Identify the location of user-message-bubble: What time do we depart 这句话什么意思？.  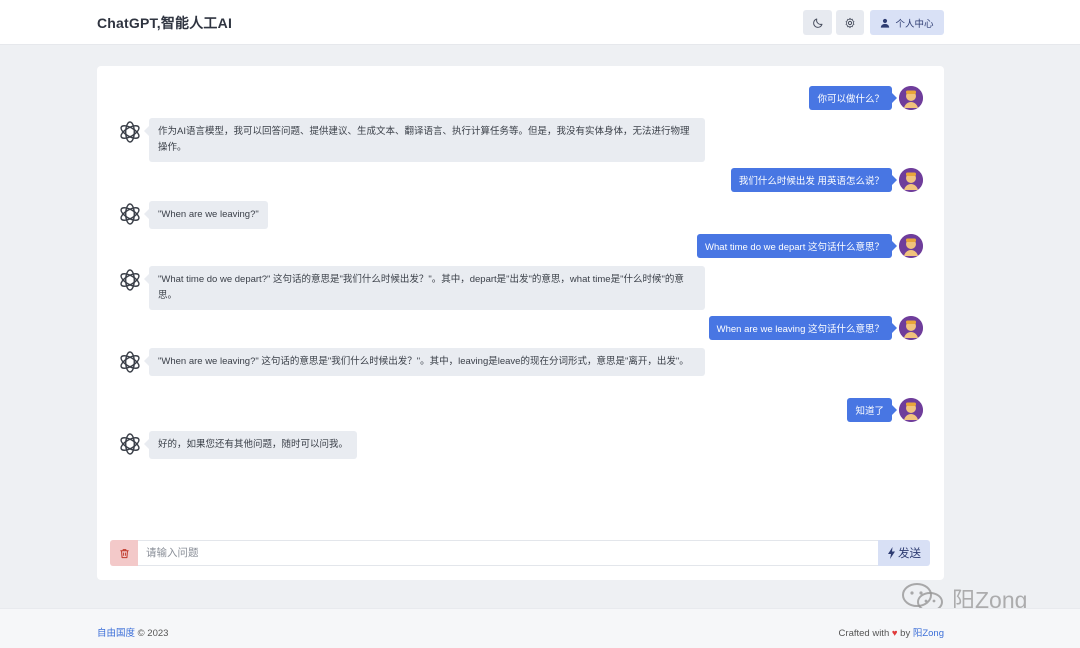
(797, 246).